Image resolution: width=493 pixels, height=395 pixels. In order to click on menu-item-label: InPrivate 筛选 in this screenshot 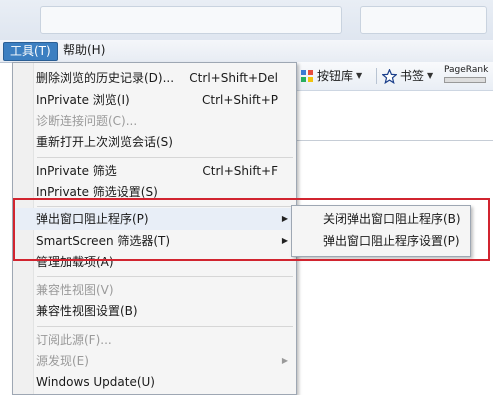, I will do `click(76, 171)`.